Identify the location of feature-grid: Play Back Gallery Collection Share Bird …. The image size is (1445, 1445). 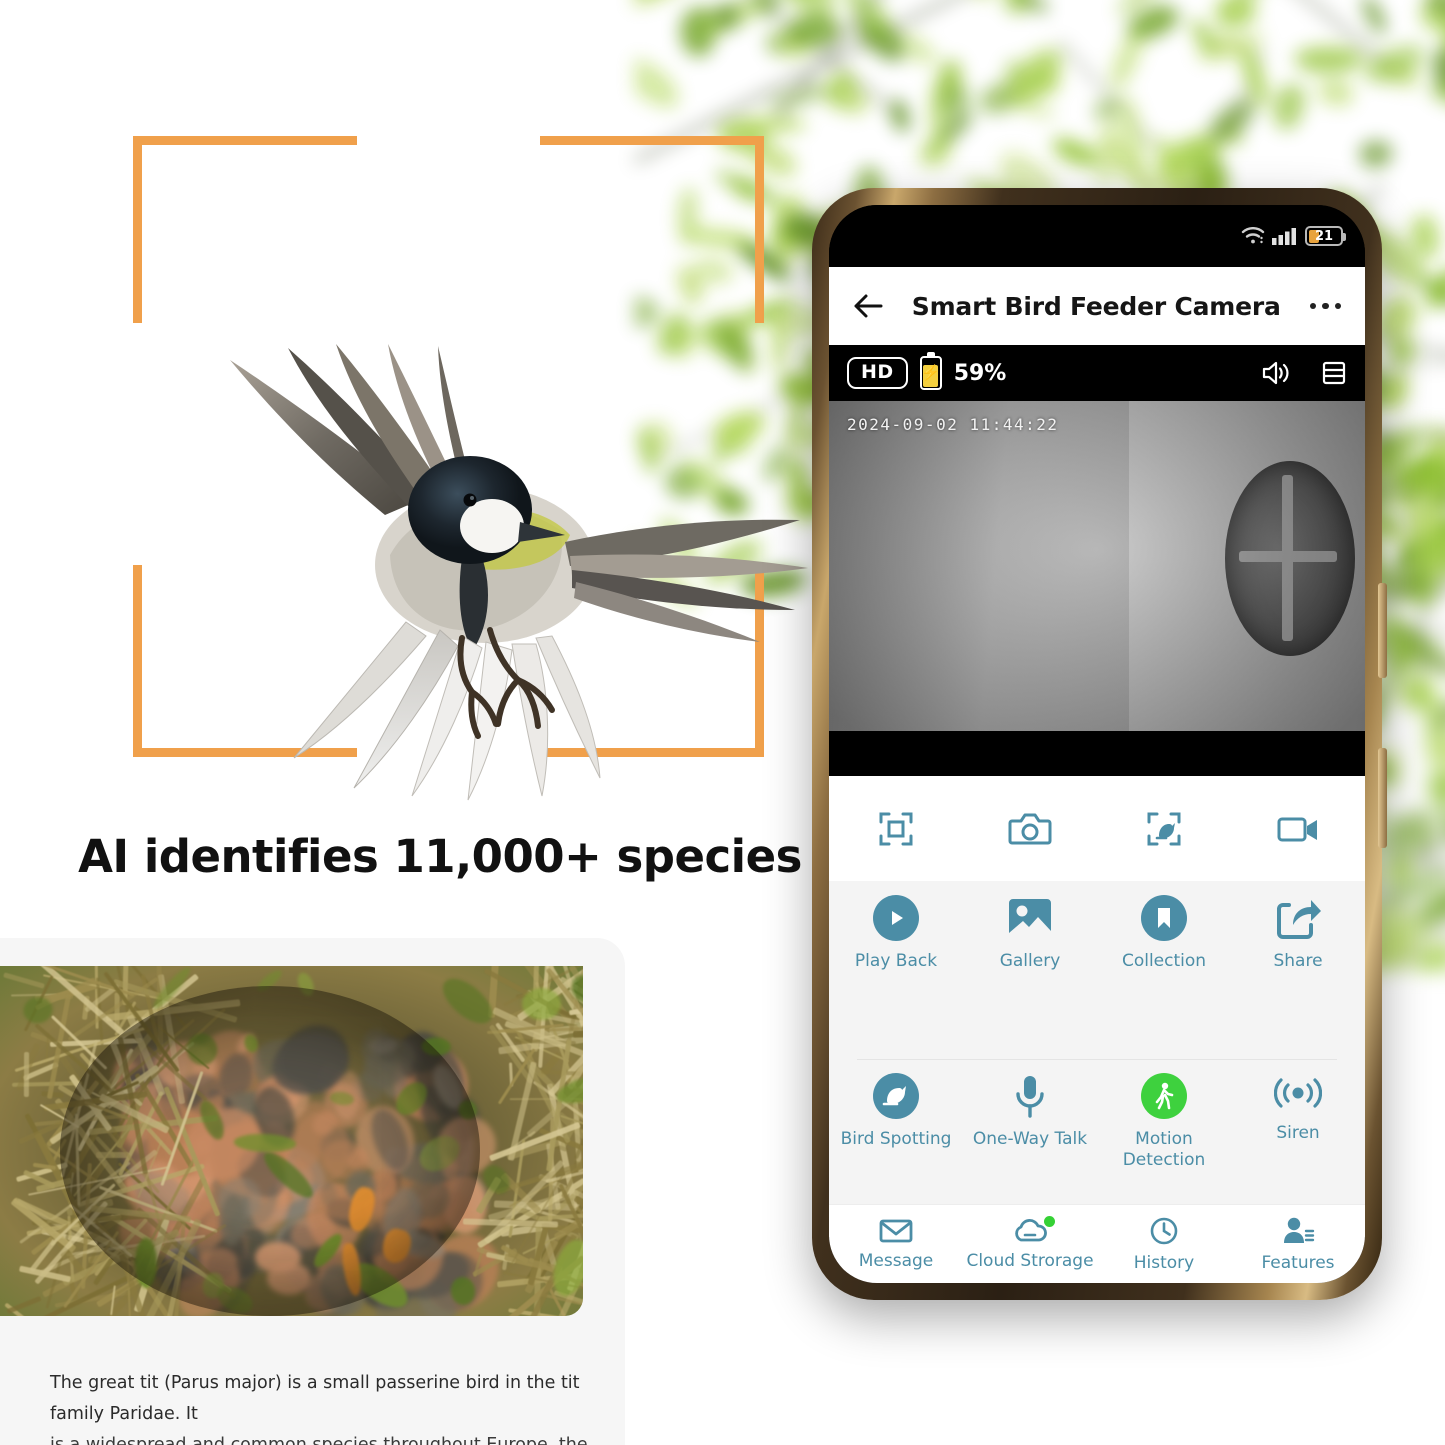
(1097, 1059).